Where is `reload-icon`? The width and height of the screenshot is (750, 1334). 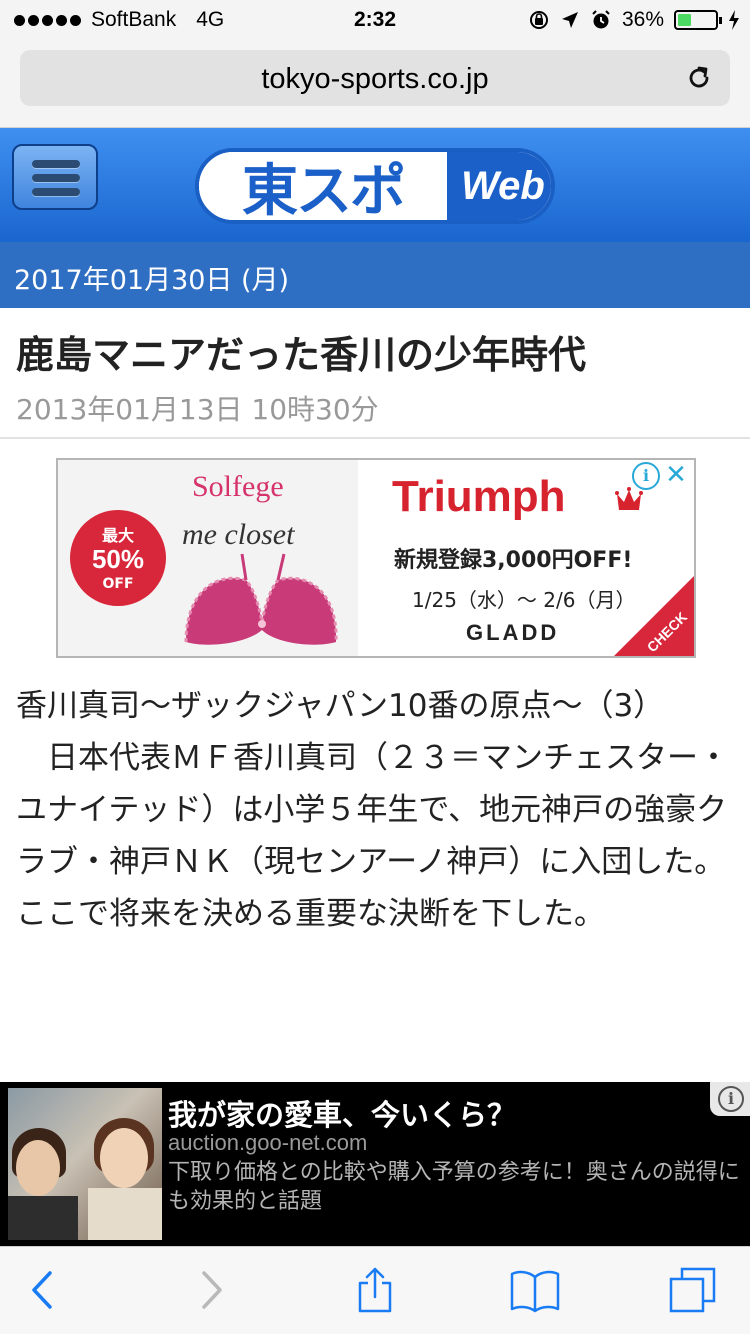 reload-icon is located at coordinates (699, 78).